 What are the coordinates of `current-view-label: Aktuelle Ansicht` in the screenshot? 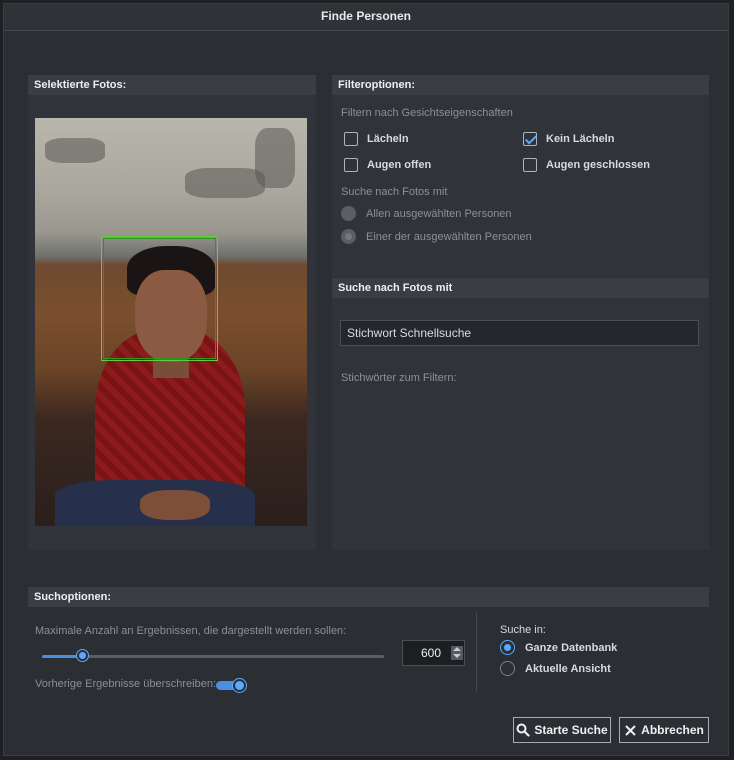 It's located at (568, 669).